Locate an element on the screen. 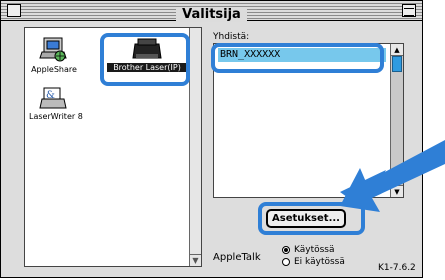  appletalk-off-radio: Ei käytössä is located at coordinates (313, 262).